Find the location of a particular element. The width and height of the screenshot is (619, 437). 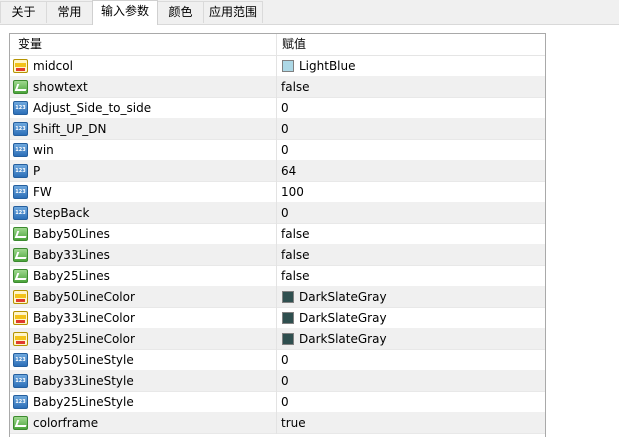

table-row: Baby33LineStyle 0 is located at coordinates (277, 381).